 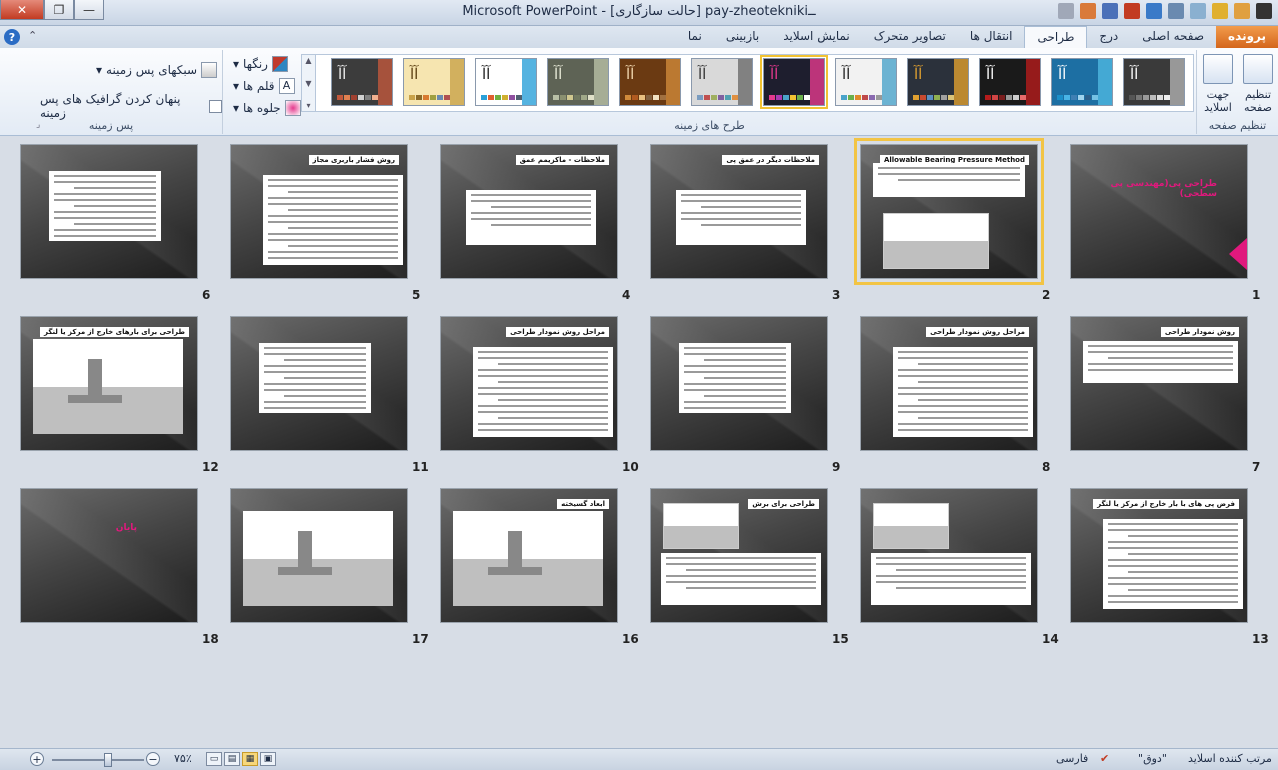 I want to click on minimize-button: —, so click(x=89, y=10).